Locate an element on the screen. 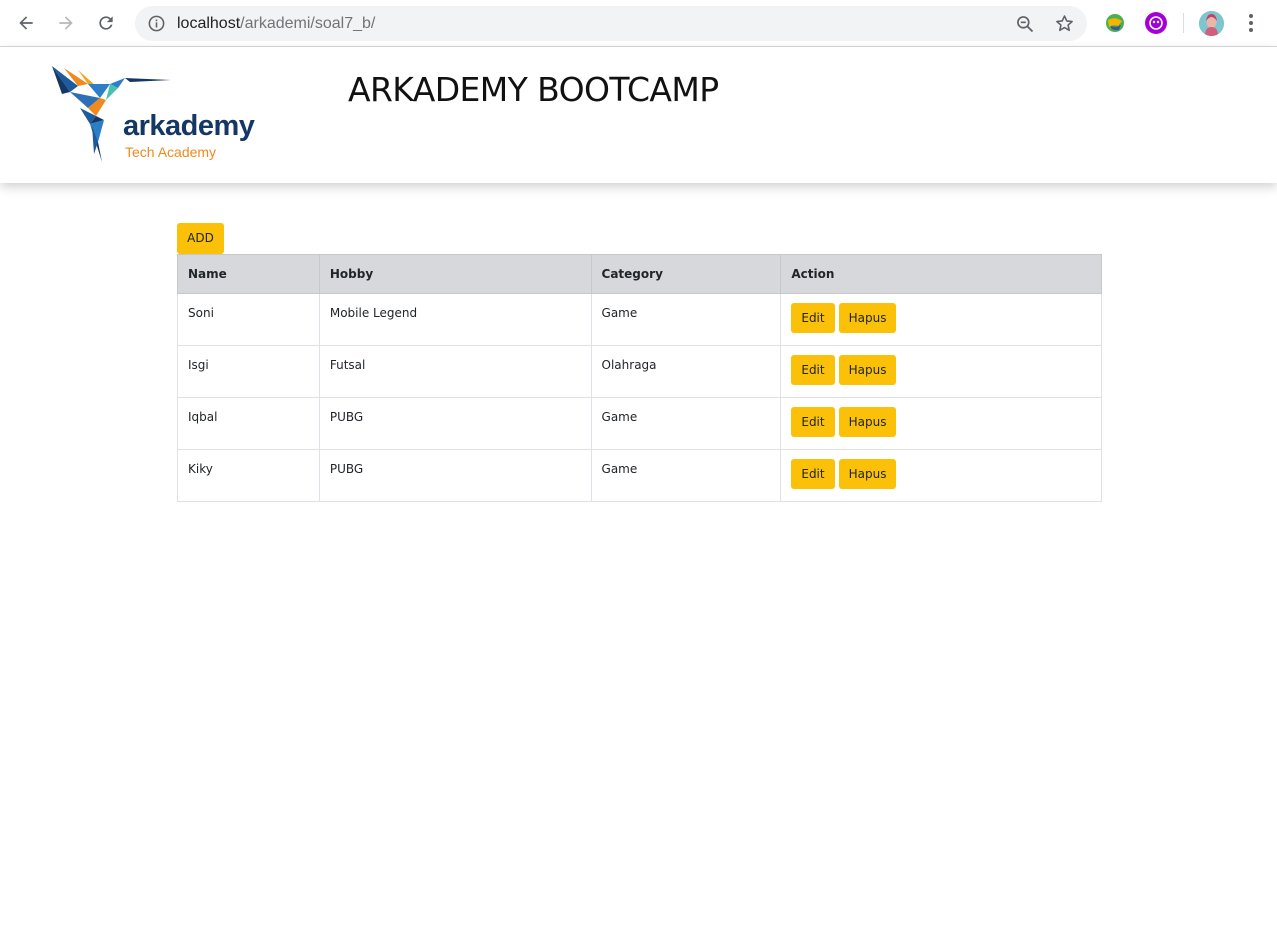  url-text: localhost/arkademi/soal7_b/ is located at coordinates (276, 23).